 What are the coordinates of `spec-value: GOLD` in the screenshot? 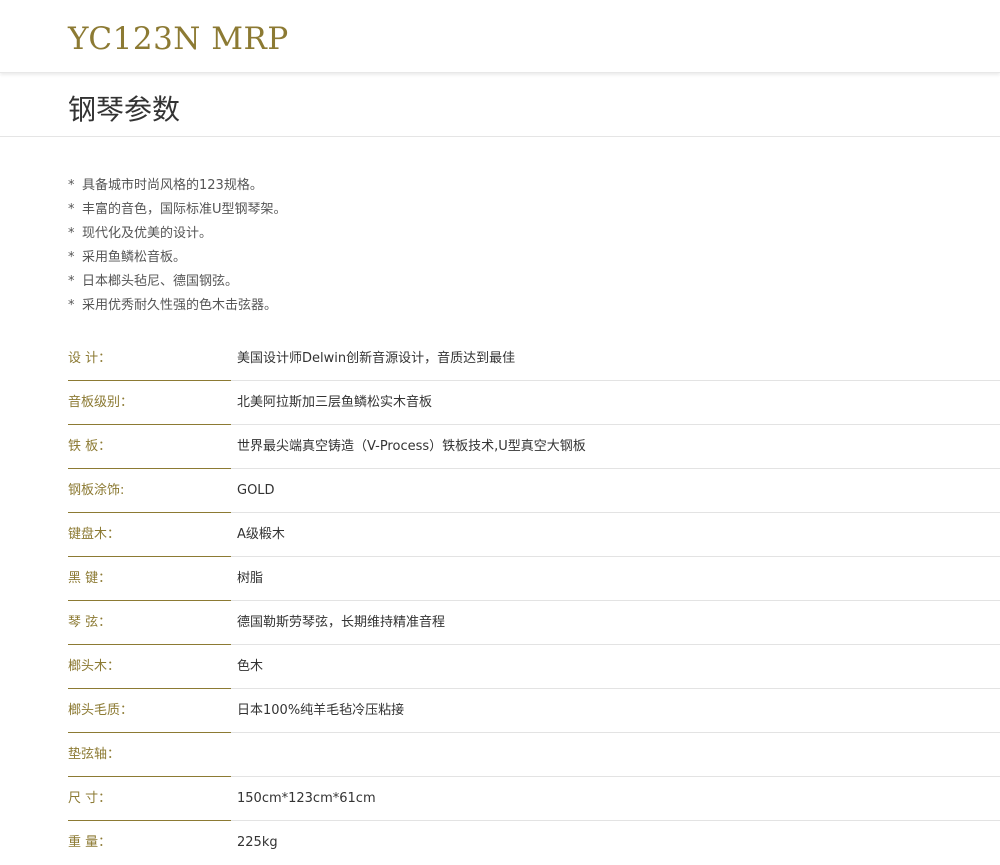 It's located at (256, 490).